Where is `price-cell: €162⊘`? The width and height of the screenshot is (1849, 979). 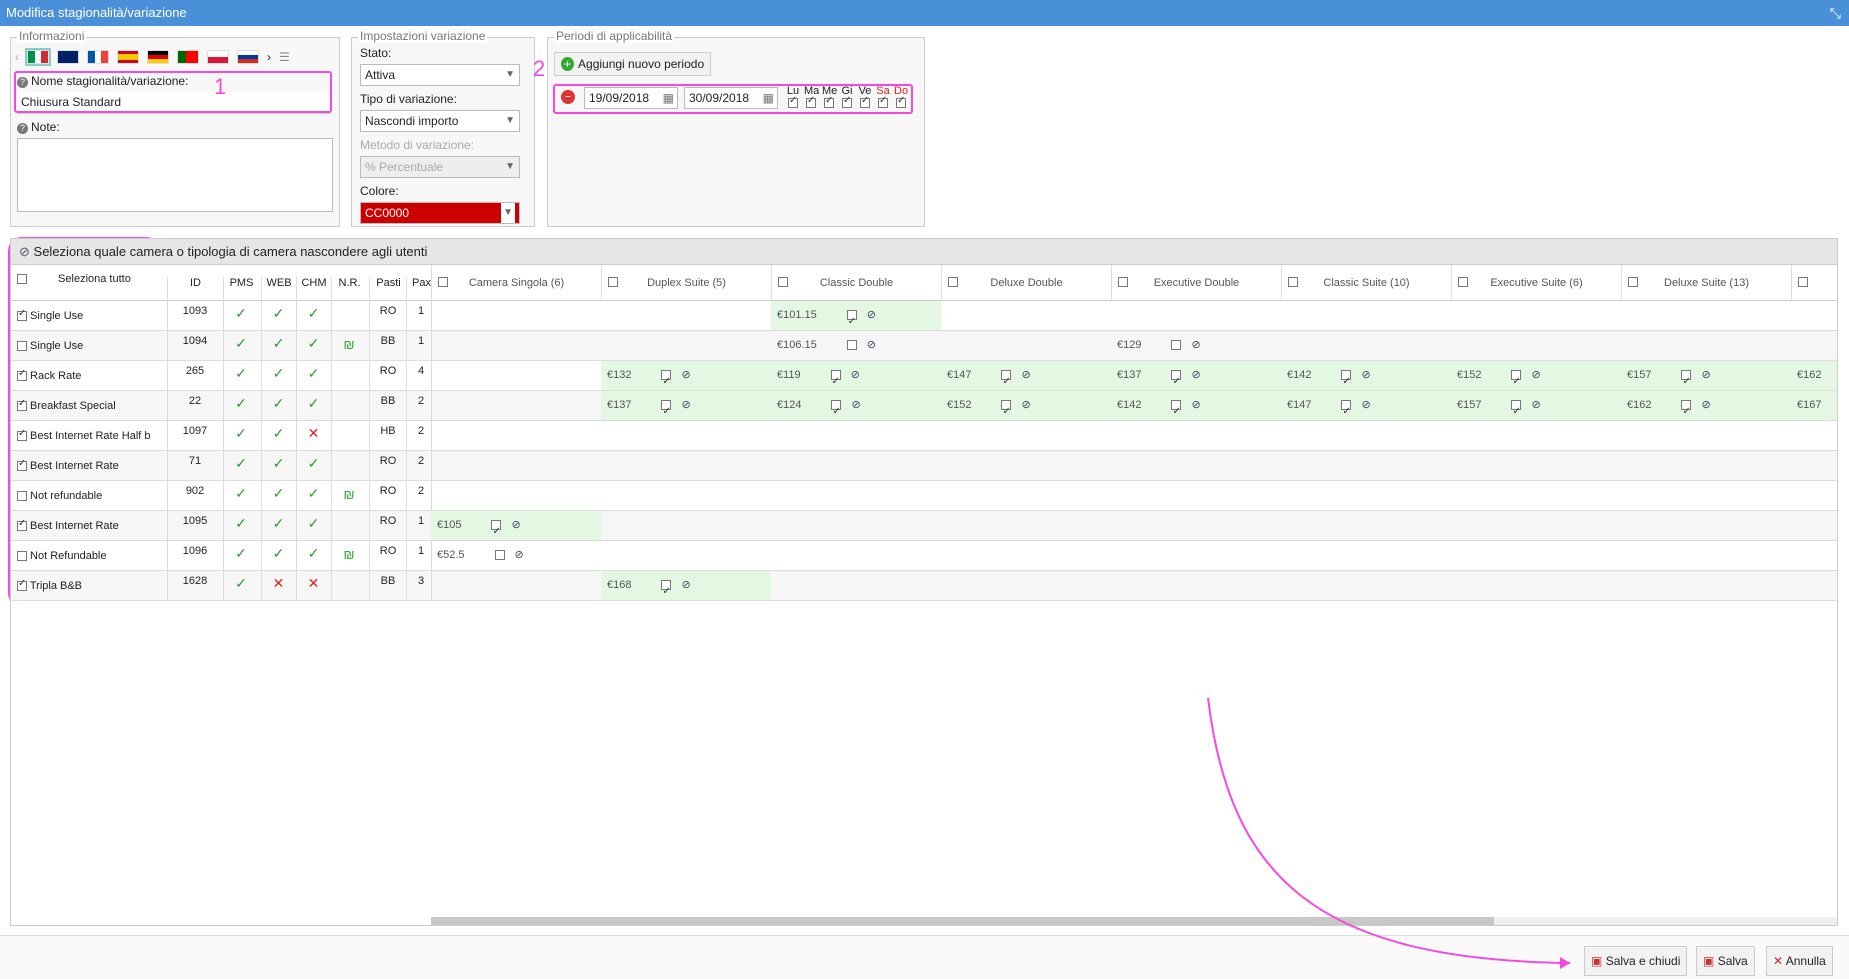
price-cell: €162⊘ is located at coordinates (1814, 375).